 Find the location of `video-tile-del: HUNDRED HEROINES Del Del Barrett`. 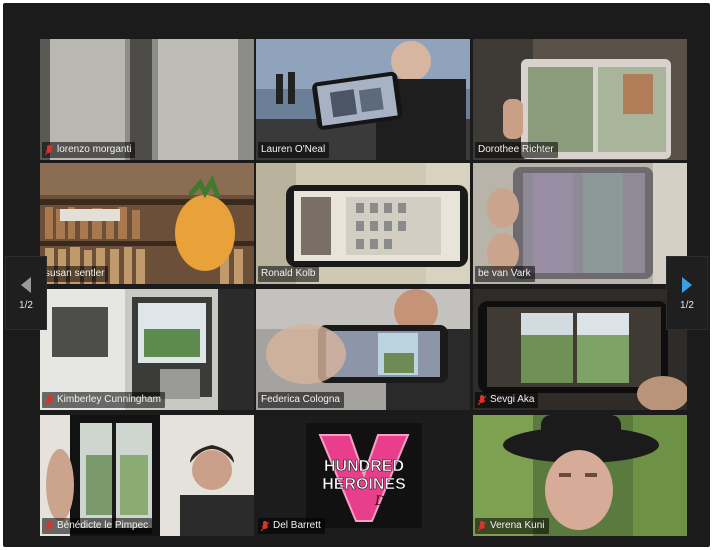

video-tile-del: HUNDRED HEROINES Del Del Barrett is located at coordinates (363, 475).